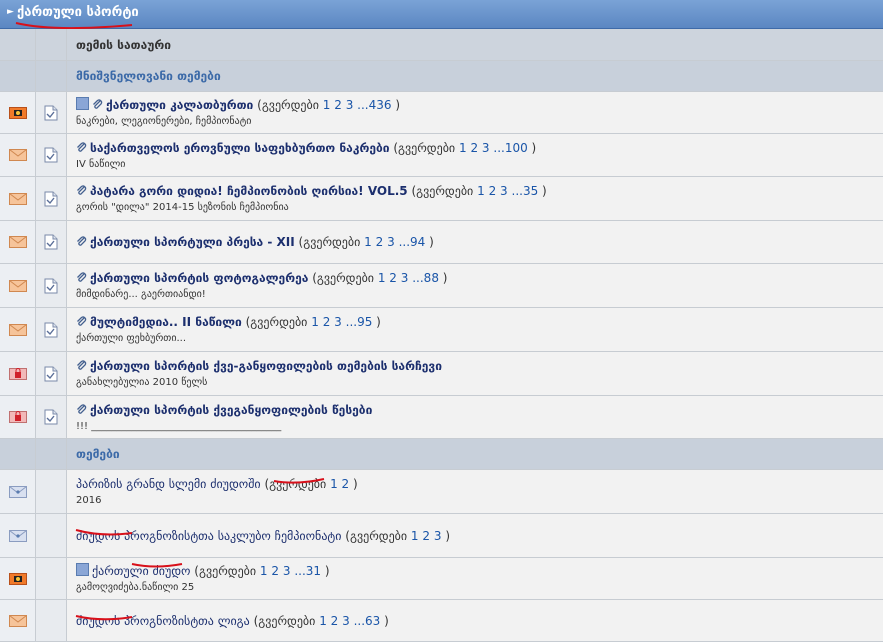 This screenshot has width=883, height=642. Describe the element at coordinates (101, 164) in the screenshot. I see `topic-description: IV ნაწილი` at that location.